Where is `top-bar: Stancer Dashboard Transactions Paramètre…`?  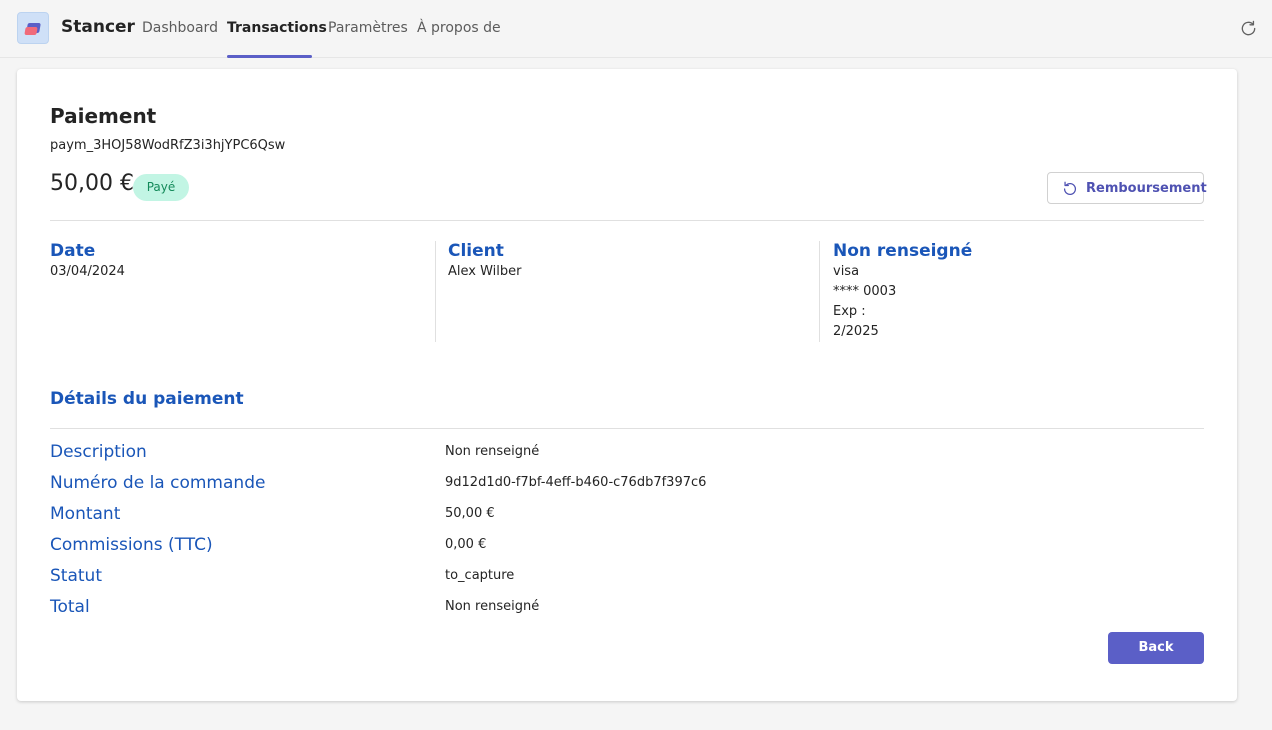
top-bar: Stancer Dashboard Transactions Paramètre… is located at coordinates (636, 29).